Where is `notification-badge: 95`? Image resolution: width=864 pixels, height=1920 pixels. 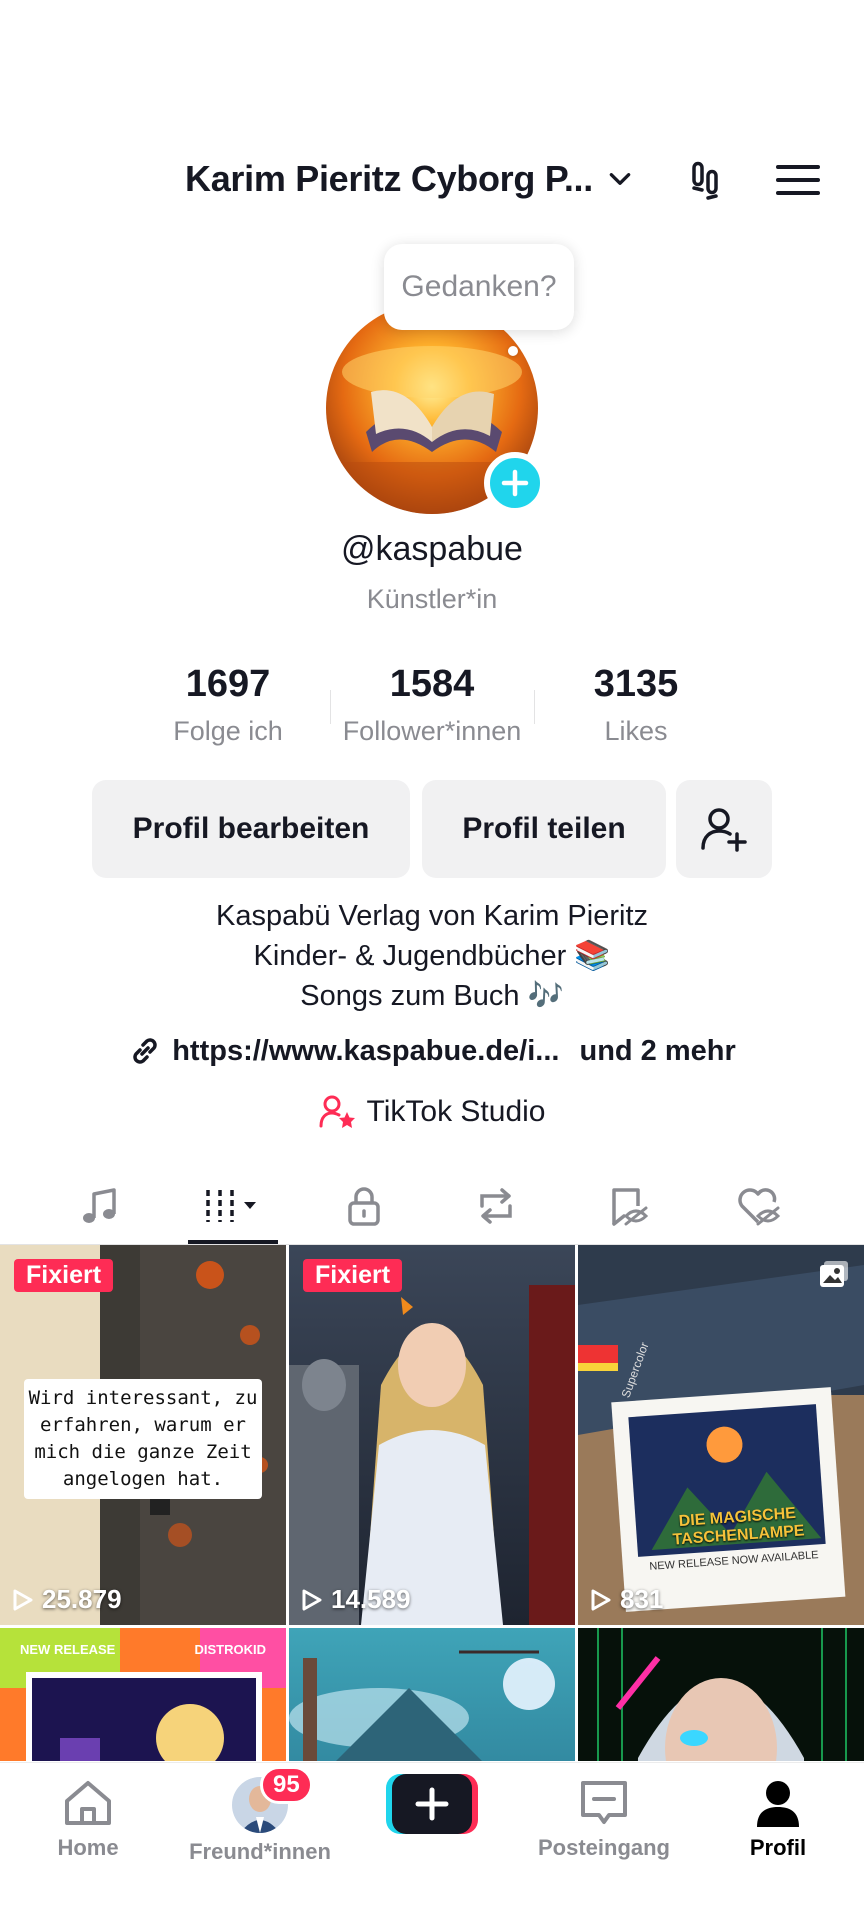 notification-badge: 95 is located at coordinates (286, 1785).